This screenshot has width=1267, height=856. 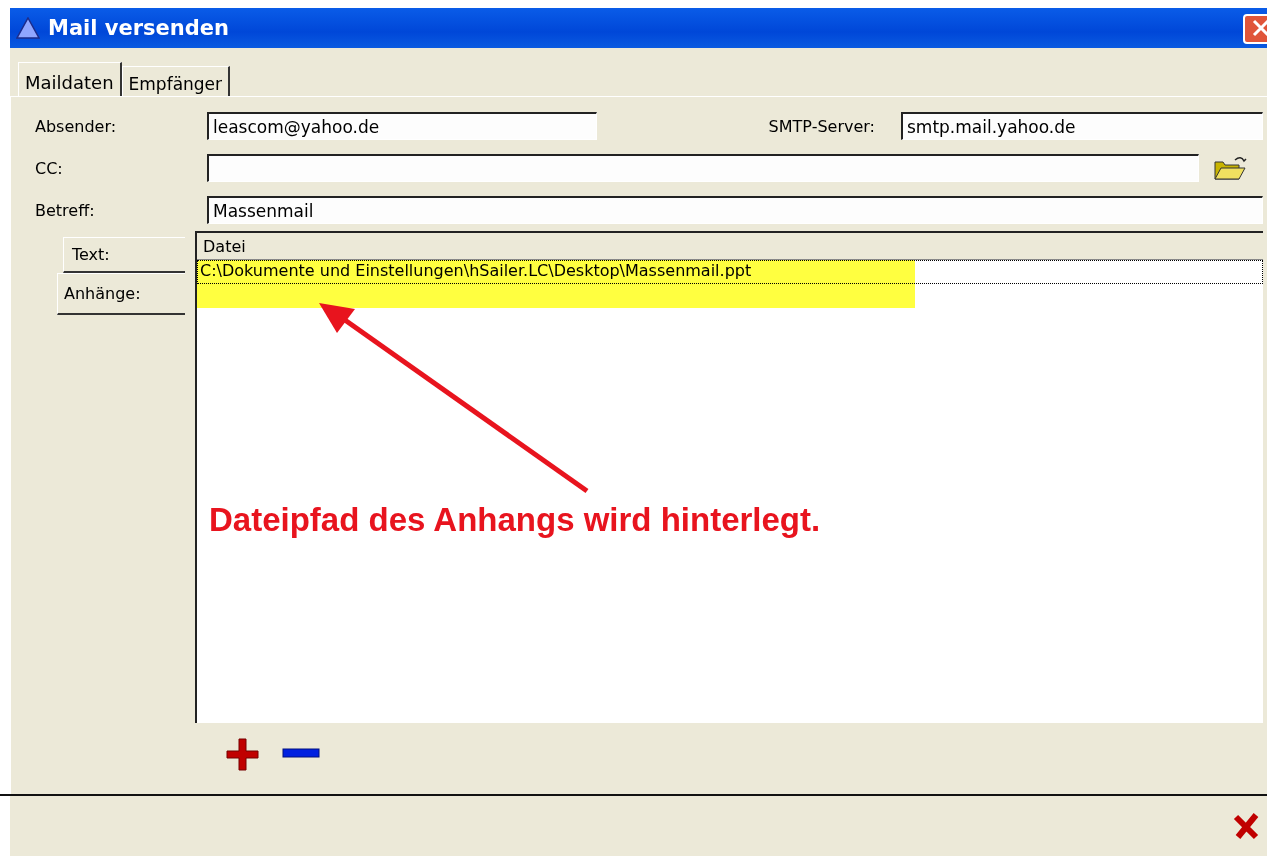 What do you see at coordinates (730, 246) in the screenshot?
I see `column-header: Datei` at bounding box center [730, 246].